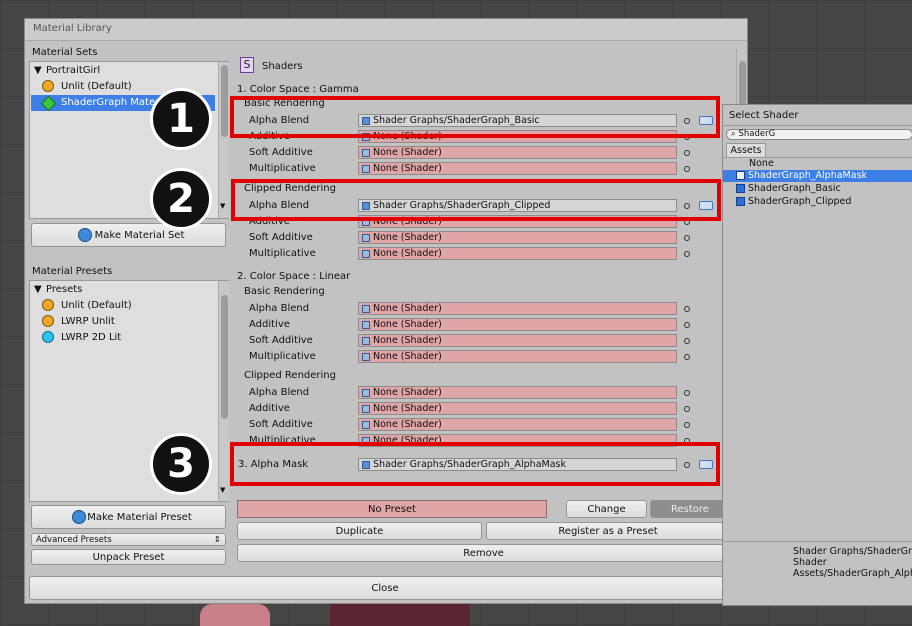 This screenshot has height=626, width=912. What do you see at coordinates (181, 199) in the screenshot?
I see `step-badge-2: 2` at bounding box center [181, 199].